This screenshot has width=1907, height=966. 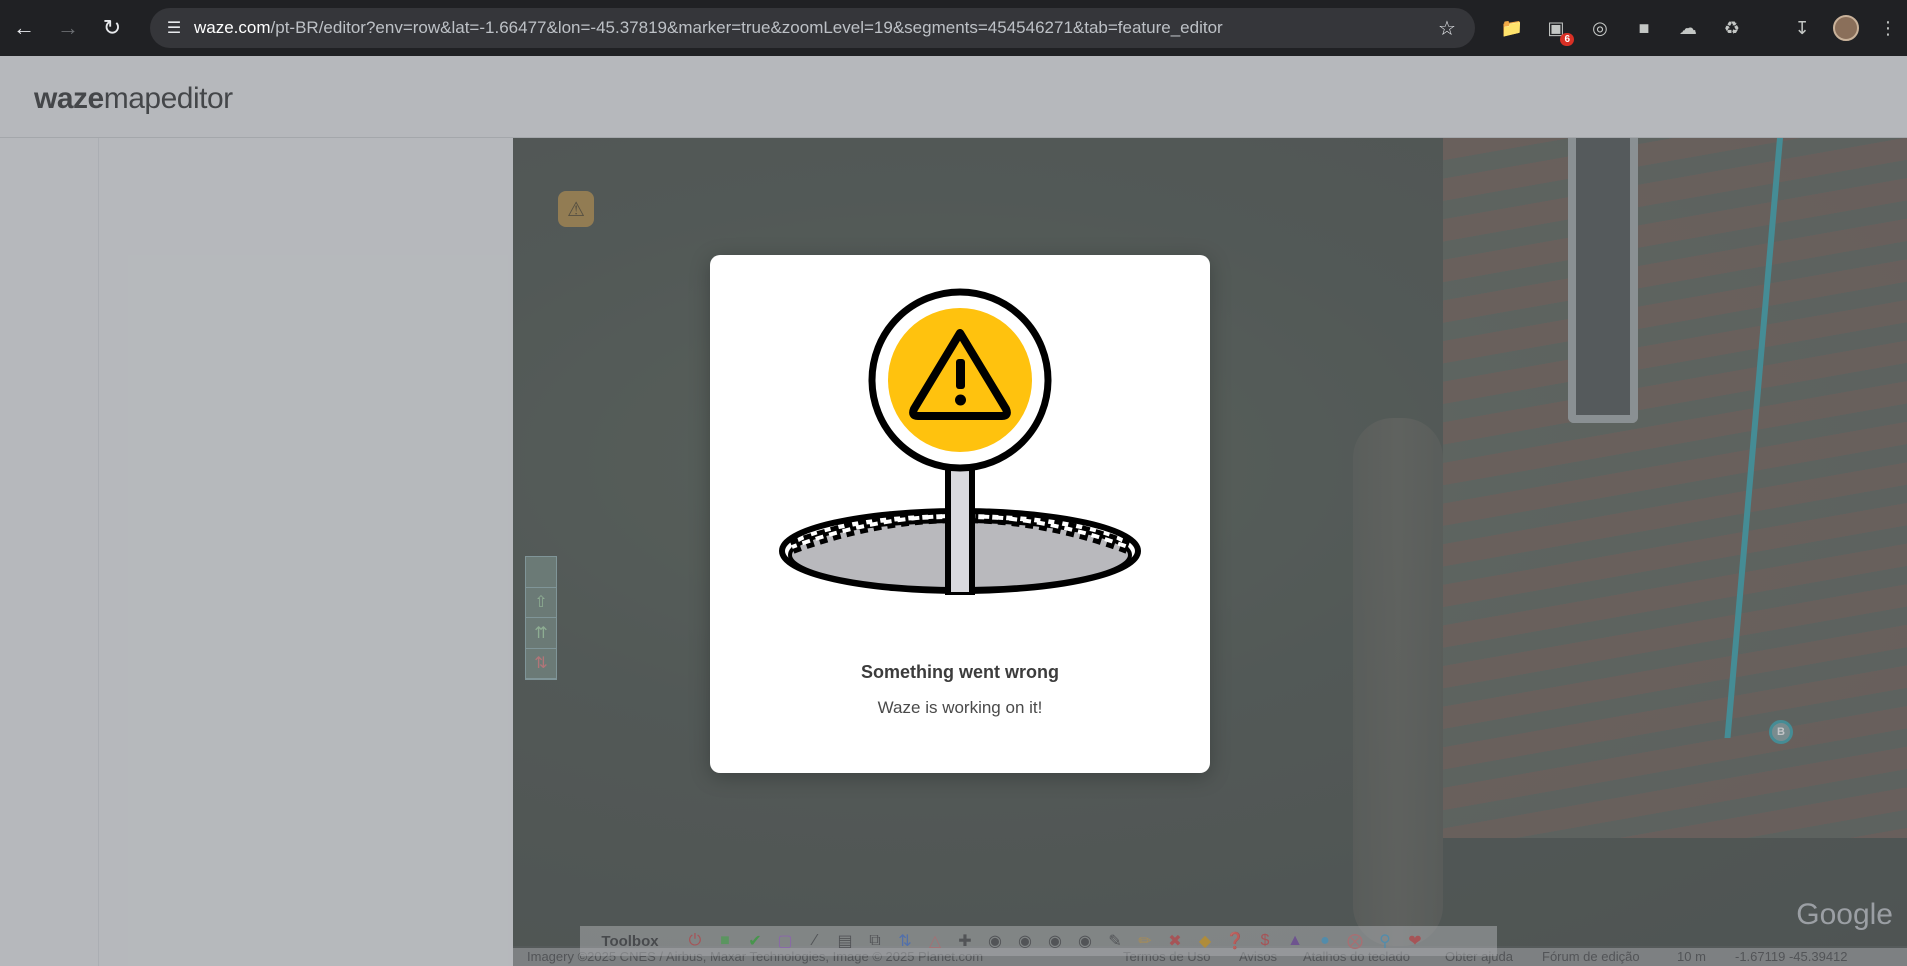 I want to click on reload-icon: ↻, so click(x=112, y=28).